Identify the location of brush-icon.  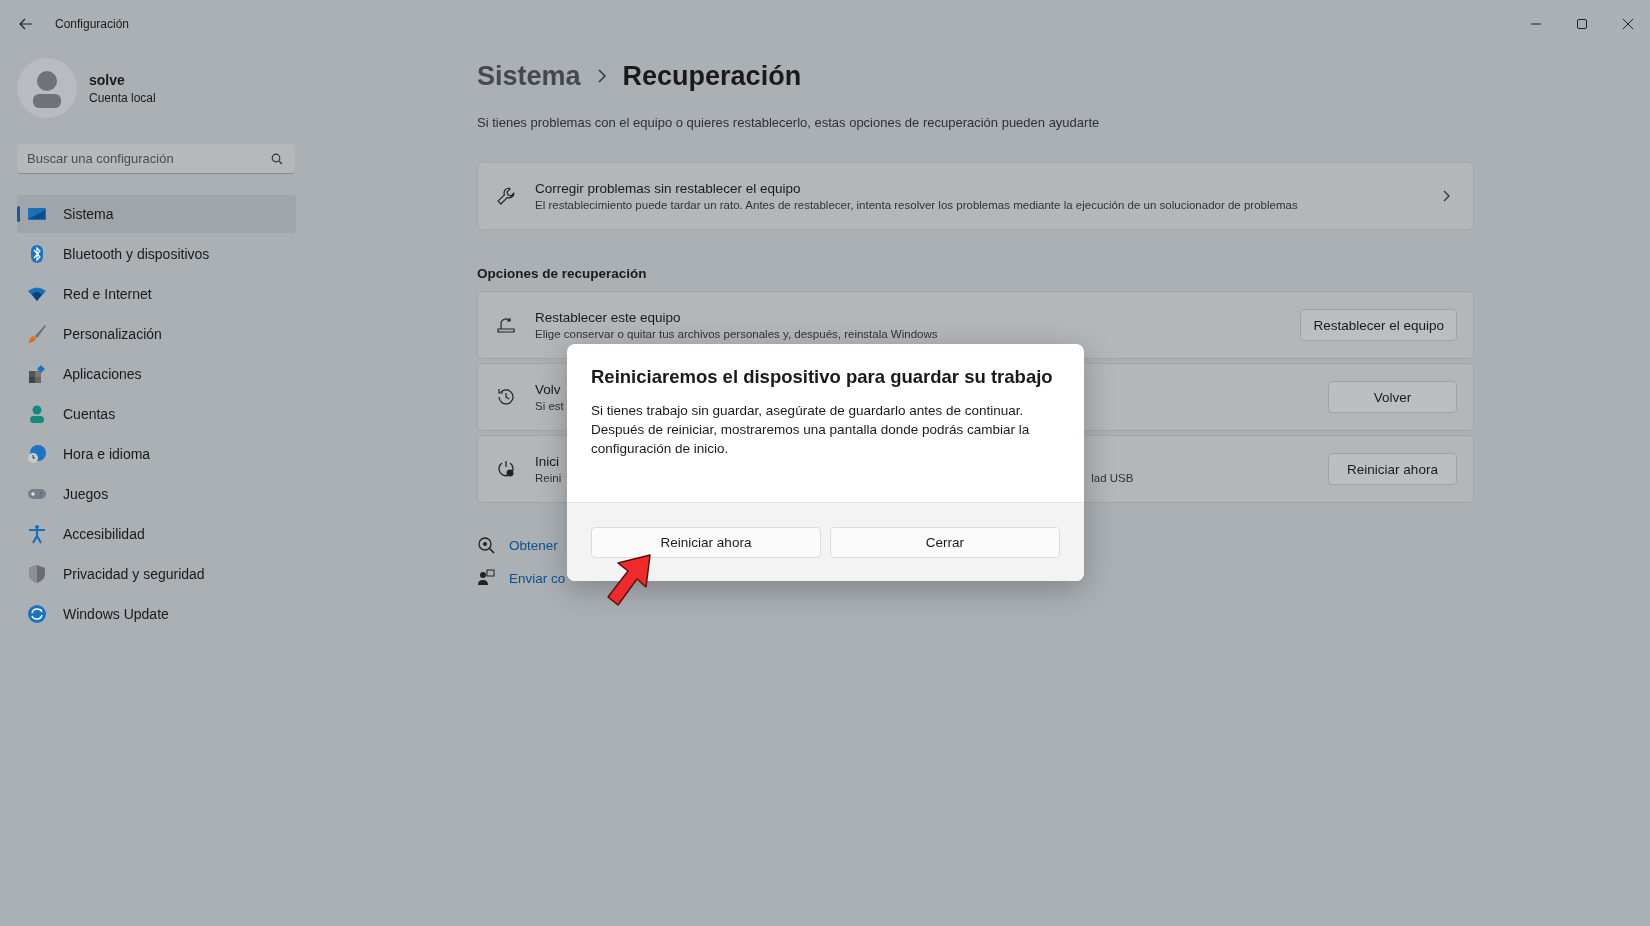
(37, 334).